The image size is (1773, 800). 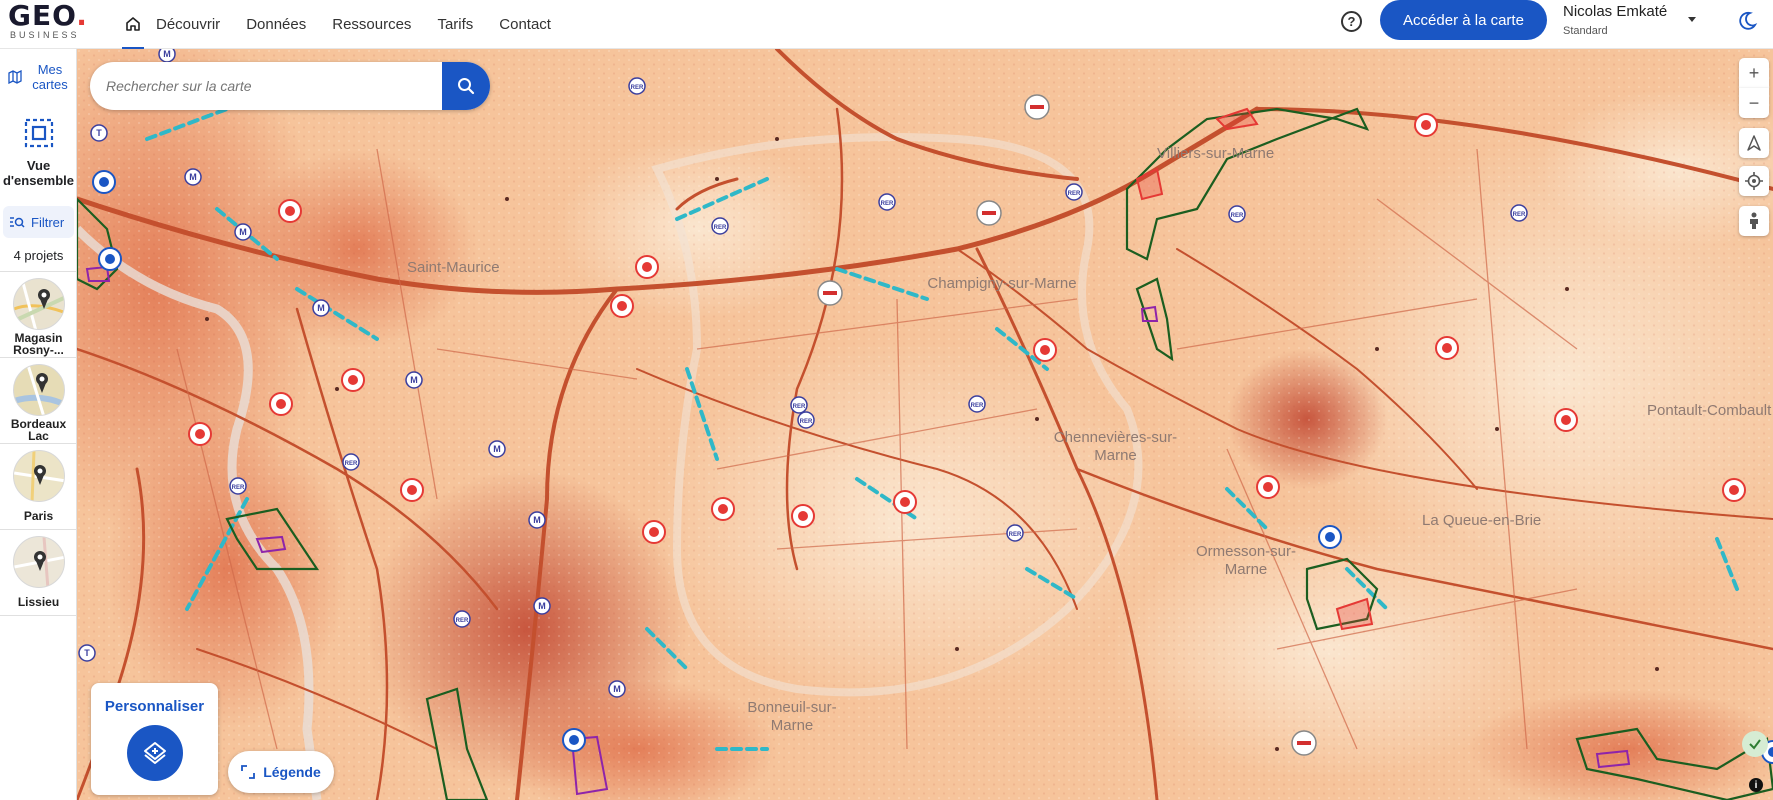 I want to click on city-label: Villiers-sur-Marne, so click(x=1216, y=153).